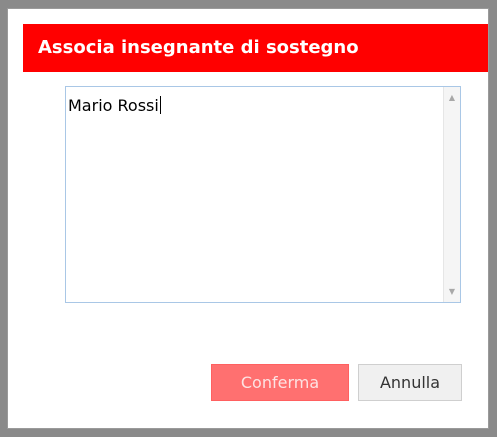 The width and height of the screenshot is (497, 437). Describe the element at coordinates (452, 97) in the screenshot. I see `scroll-up-icon: ▲` at that location.